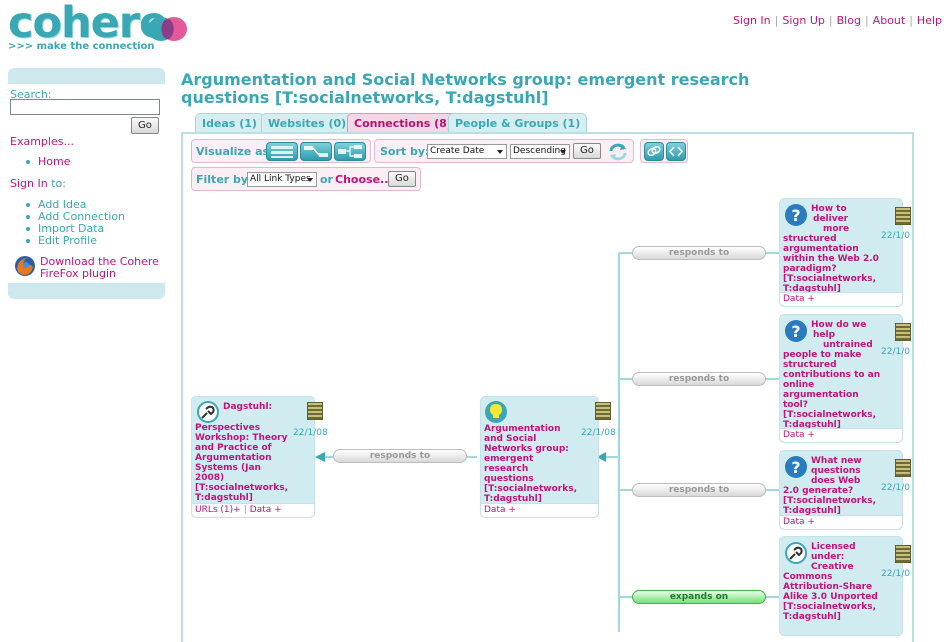 Image resolution: width=950 pixels, height=642 pixels. Describe the element at coordinates (81, 46) in the screenshot. I see `logo-tagline: >>> make the connection` at that location.